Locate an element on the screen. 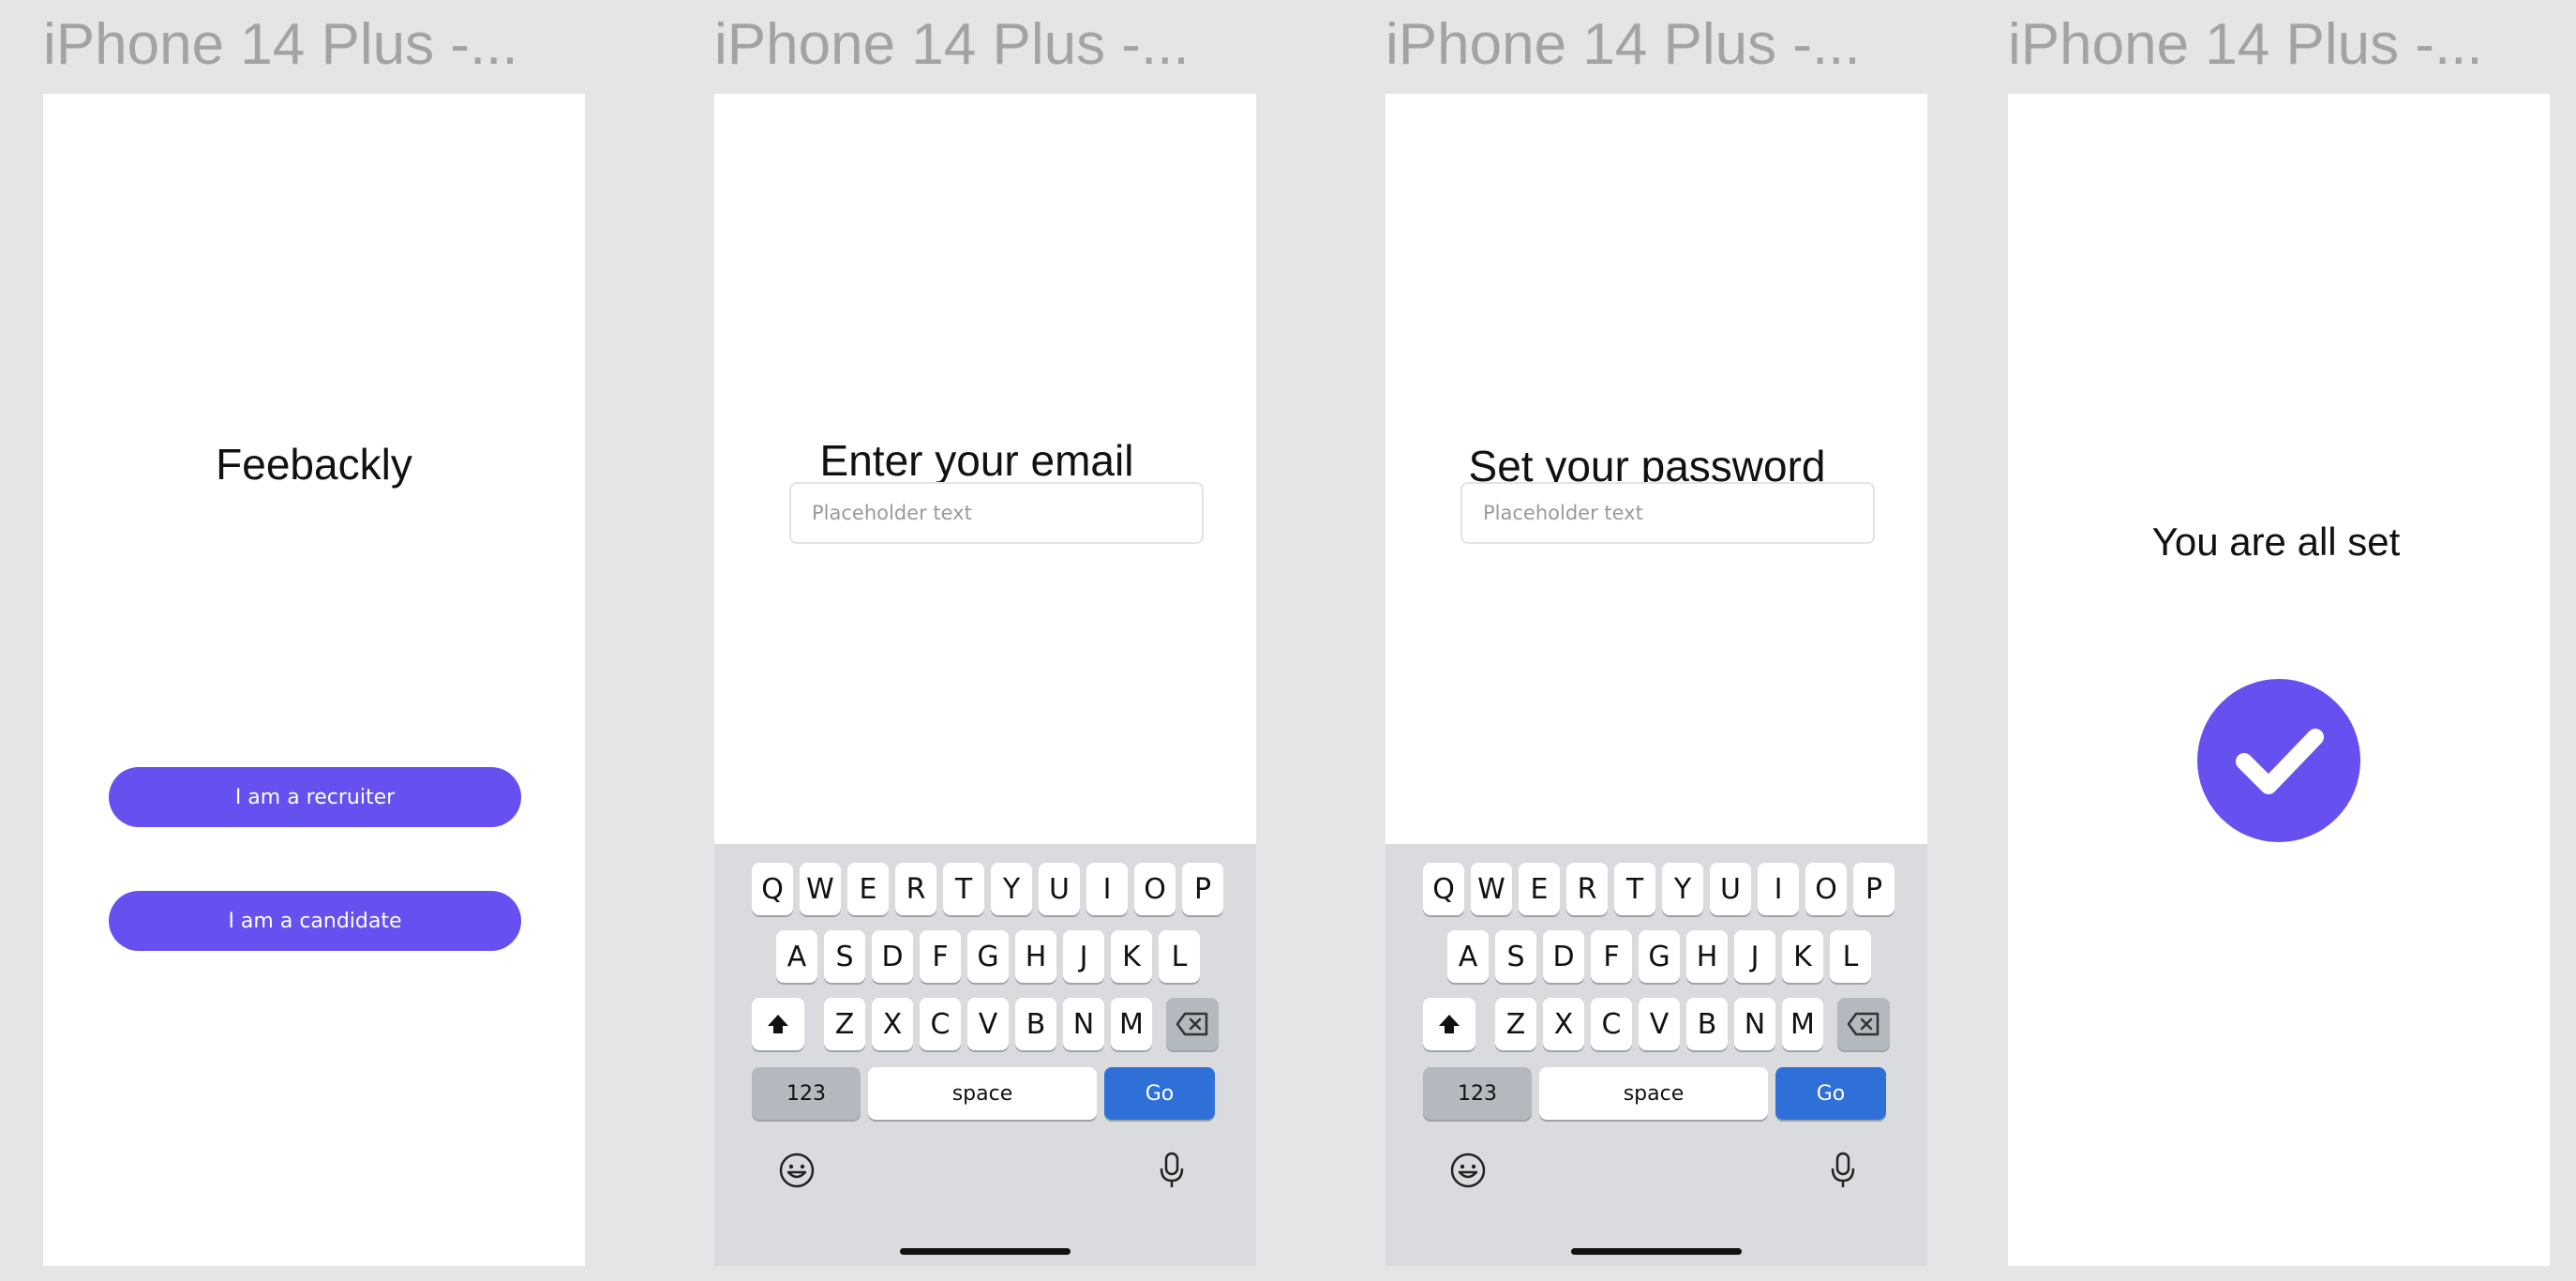  email-title: Enter your email is located at coordinates (976, 460).